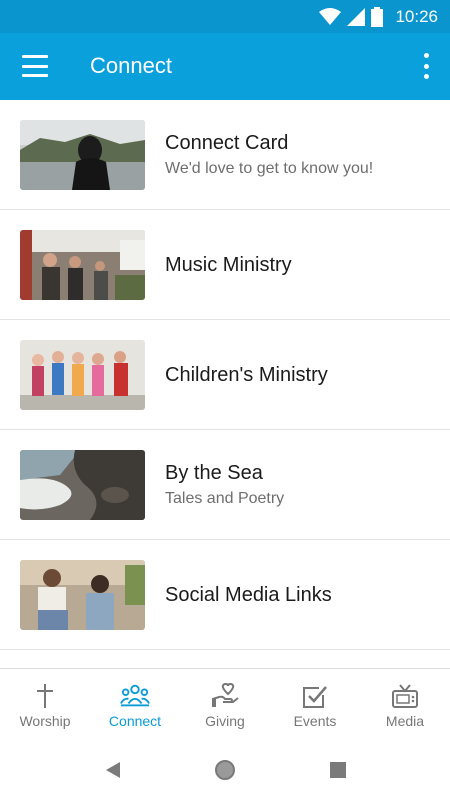  I want to click on more-vert-icon, so click(426, 66).